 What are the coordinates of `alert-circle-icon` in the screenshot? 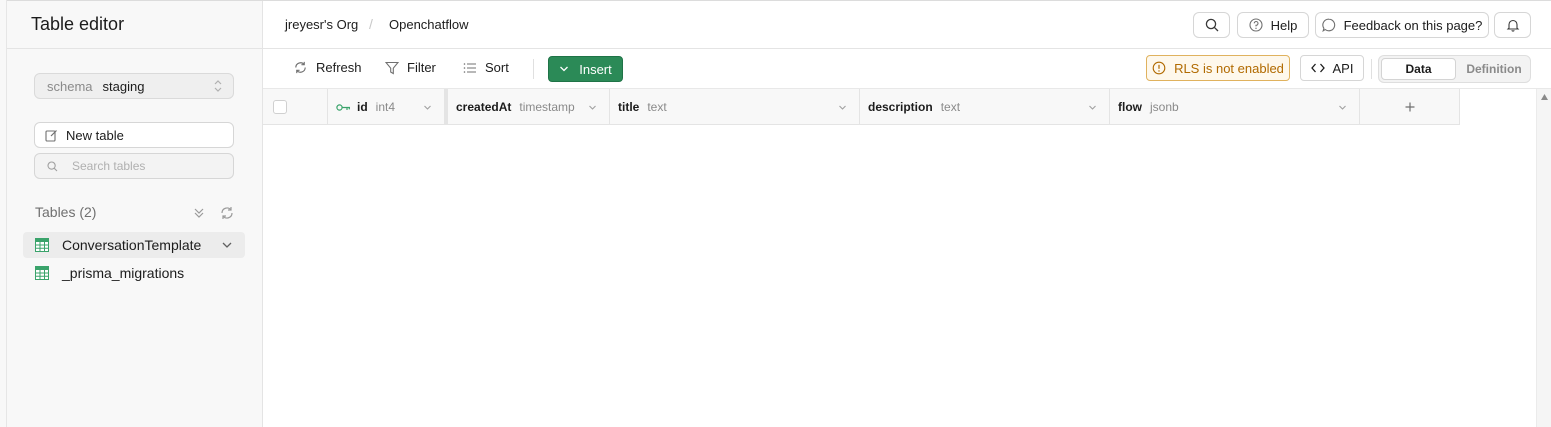 It's located at (1159, 68).